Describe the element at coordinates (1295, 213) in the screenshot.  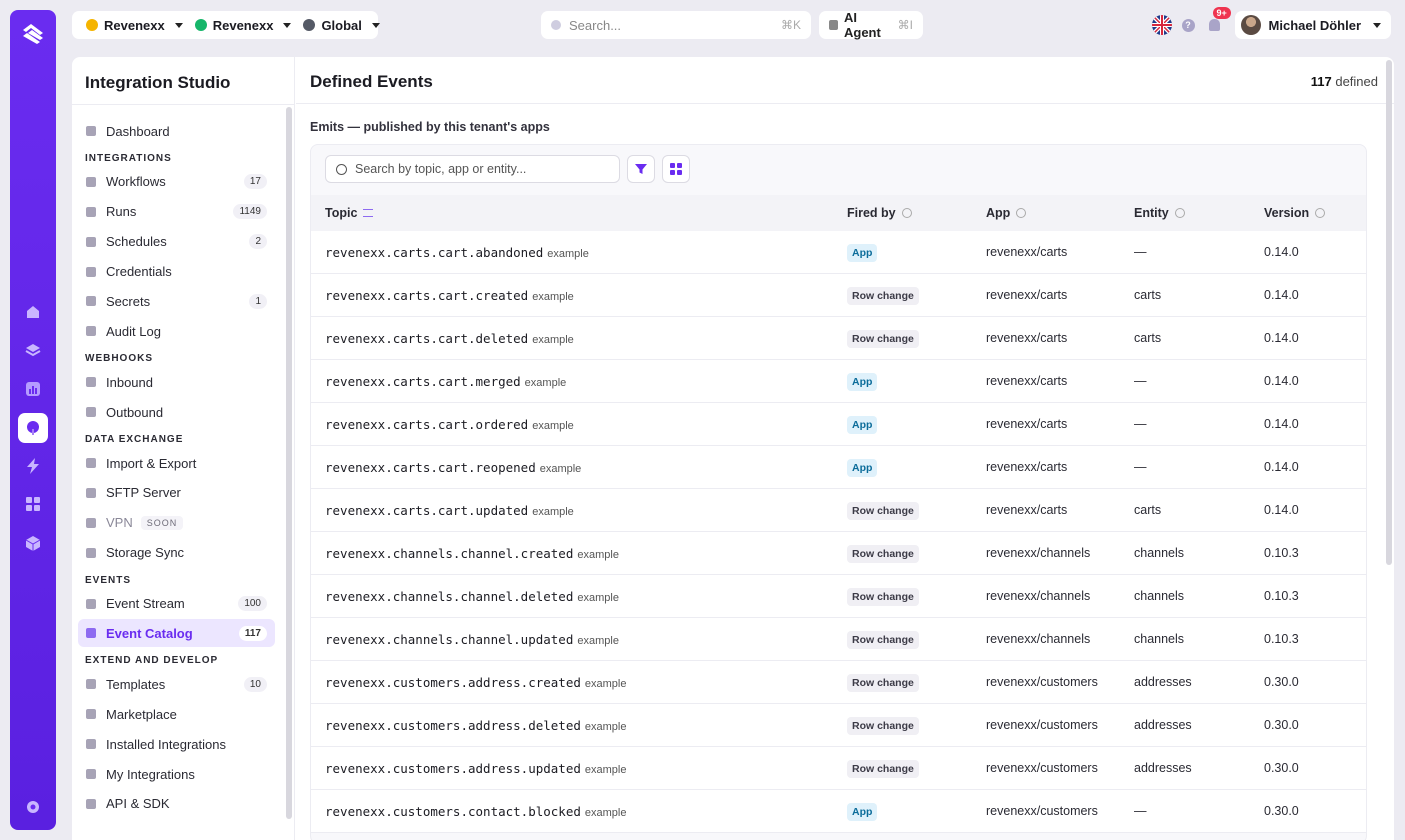
I see `column-version: Version` at that location.